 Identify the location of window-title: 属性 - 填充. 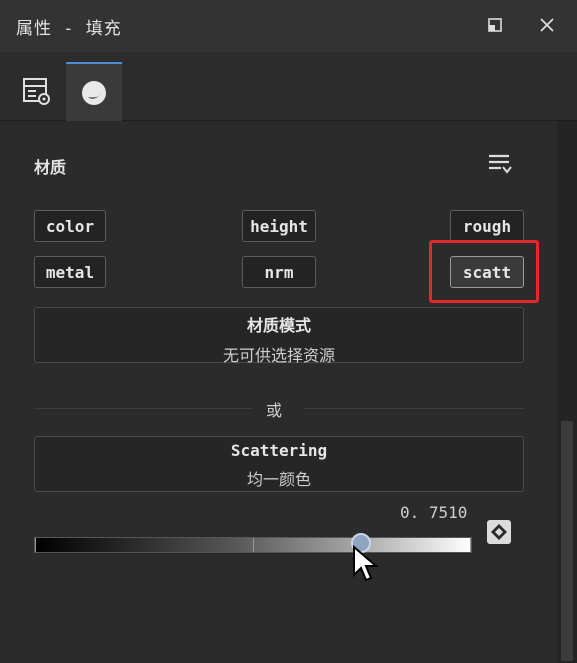
(69, 29).